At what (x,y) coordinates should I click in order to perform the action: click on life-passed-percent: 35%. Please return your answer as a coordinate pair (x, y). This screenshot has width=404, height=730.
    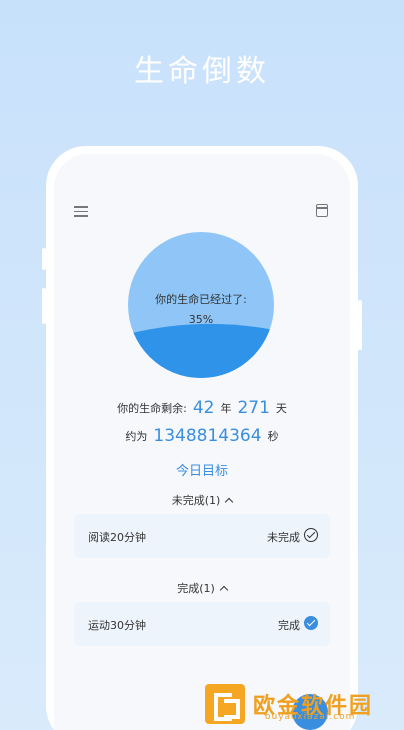
    Looking at the image, I should click on (201, 319).